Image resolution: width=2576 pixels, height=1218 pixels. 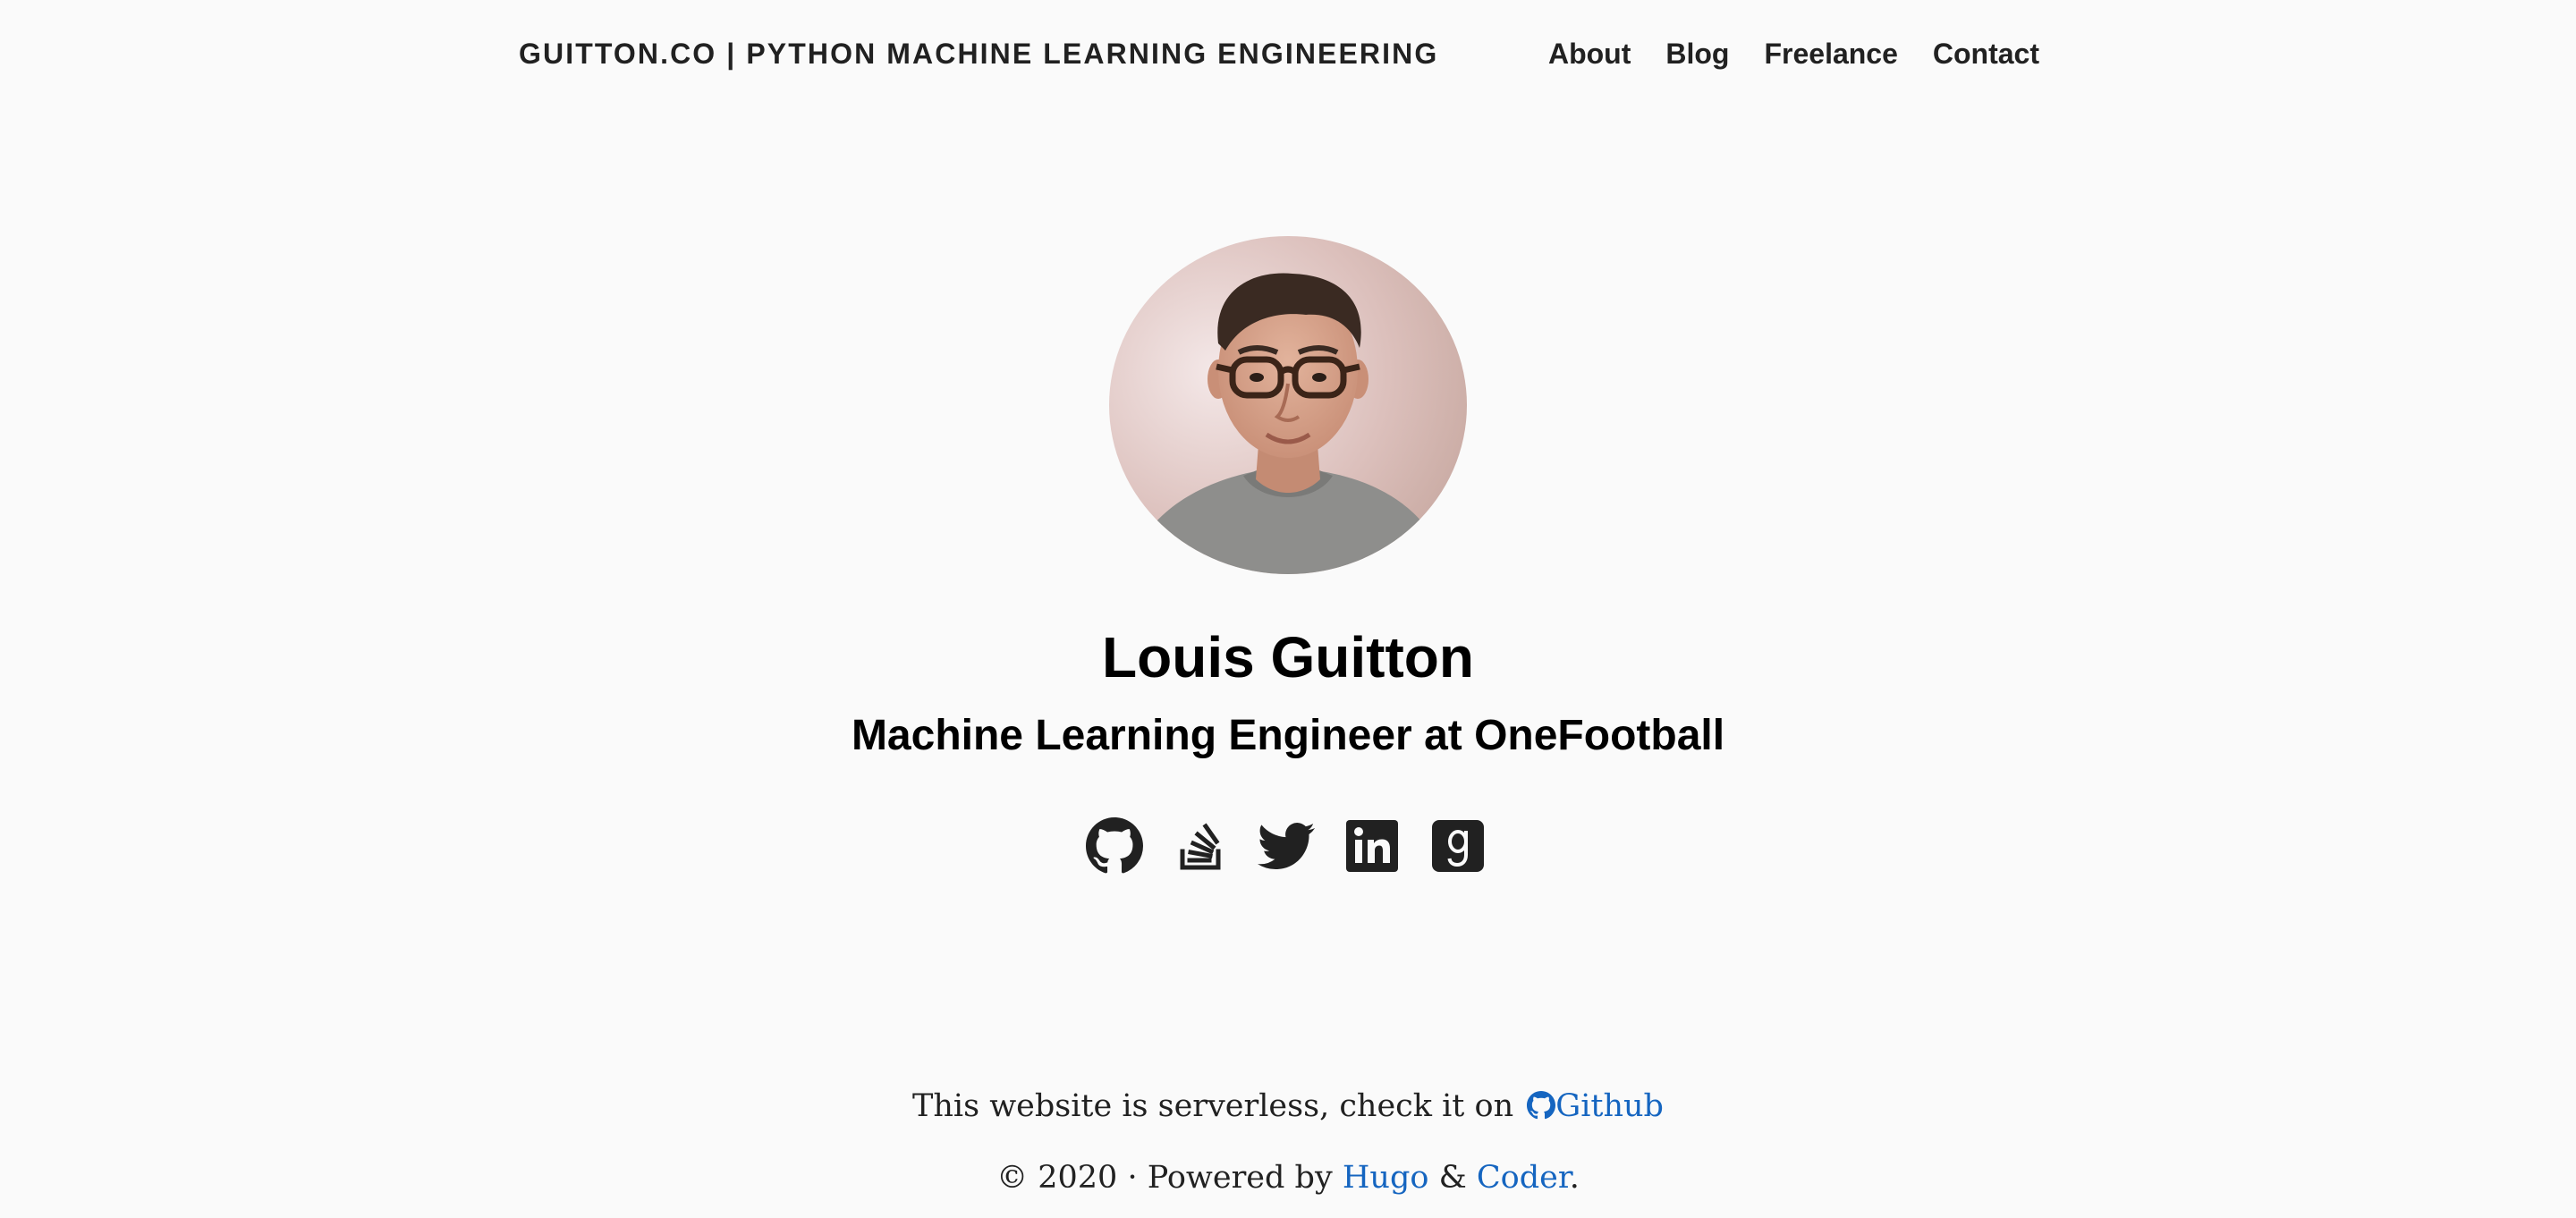 I want to click on avatar-photo, so click(x=1288, y=405).